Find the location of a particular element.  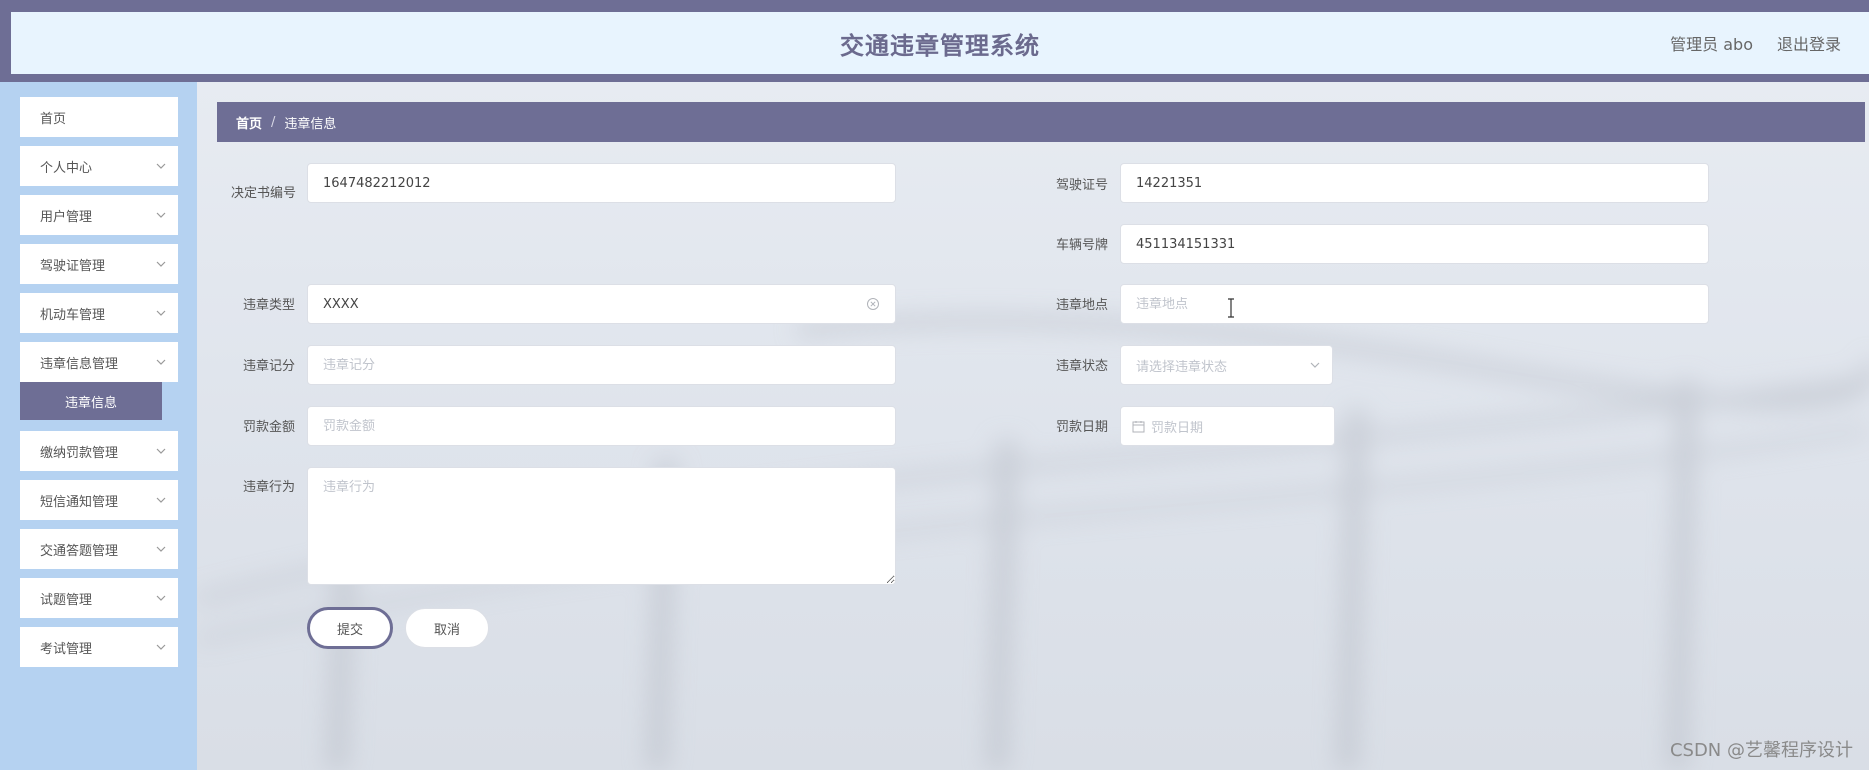

label-license-no: 驾驶证号 is located at coordinates (1081, 185).